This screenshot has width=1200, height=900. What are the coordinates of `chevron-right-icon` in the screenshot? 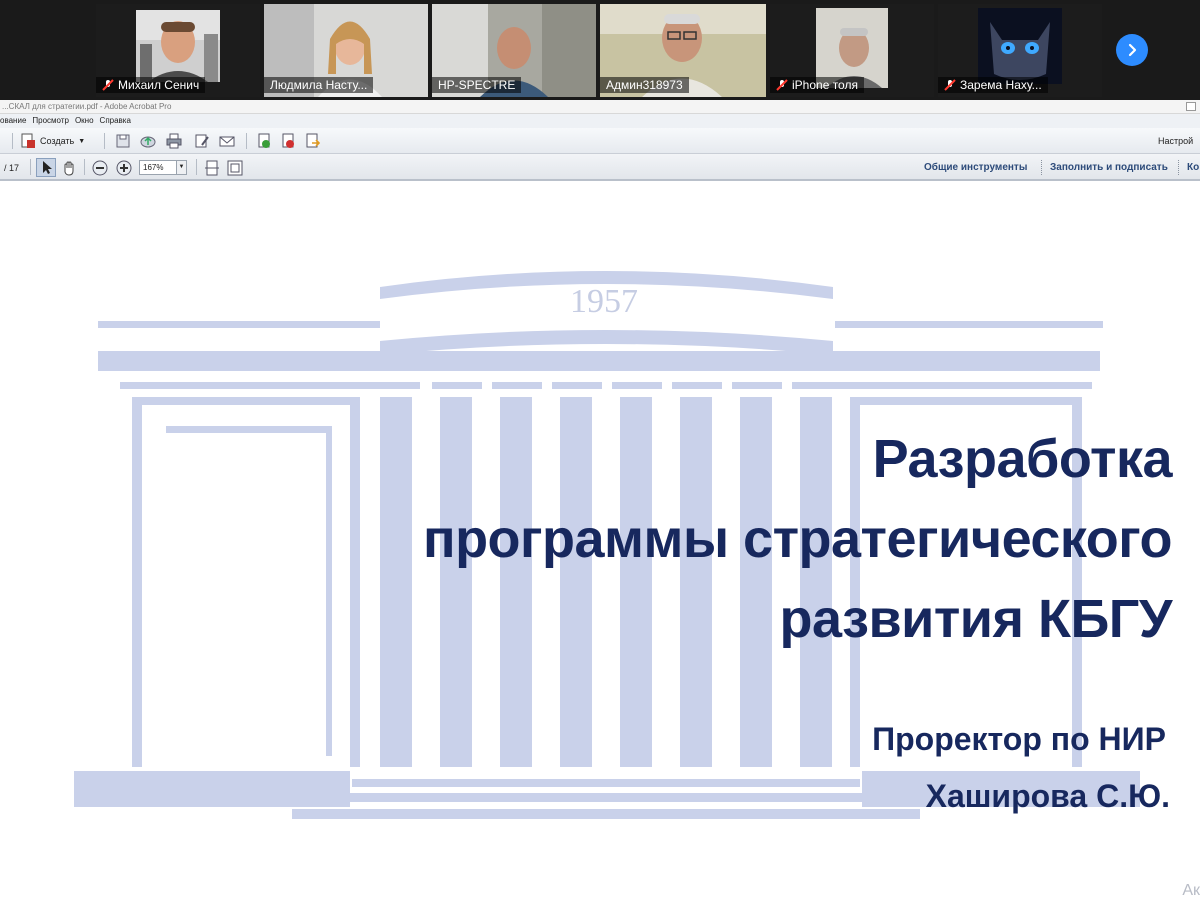 It's located at (1132, 50).